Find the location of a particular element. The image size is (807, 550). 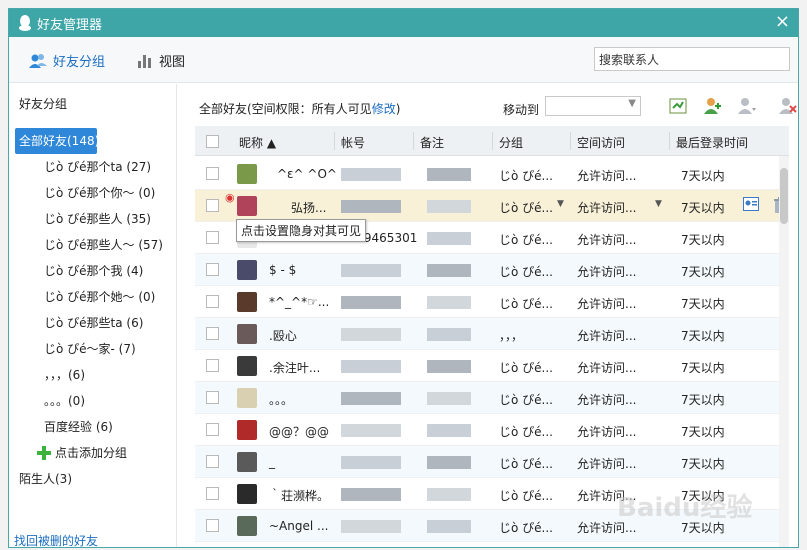

move-to-select: ▼ is located at coordinates (593, 106).